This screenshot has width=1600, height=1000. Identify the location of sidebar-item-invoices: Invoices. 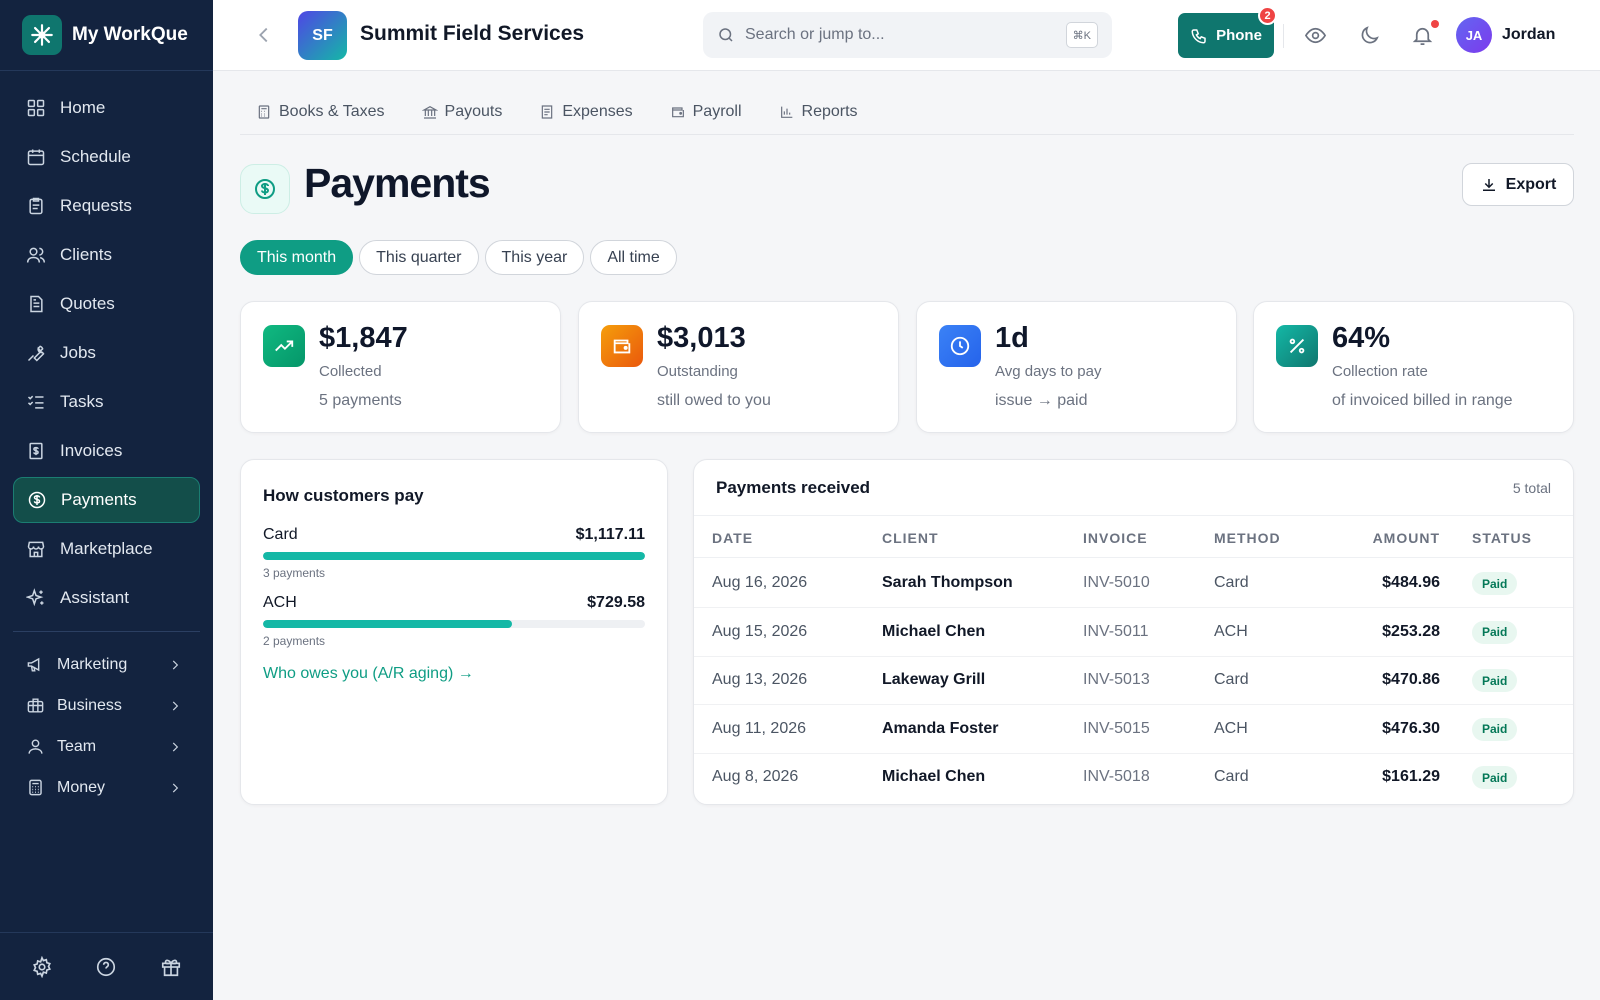
(106, 451).